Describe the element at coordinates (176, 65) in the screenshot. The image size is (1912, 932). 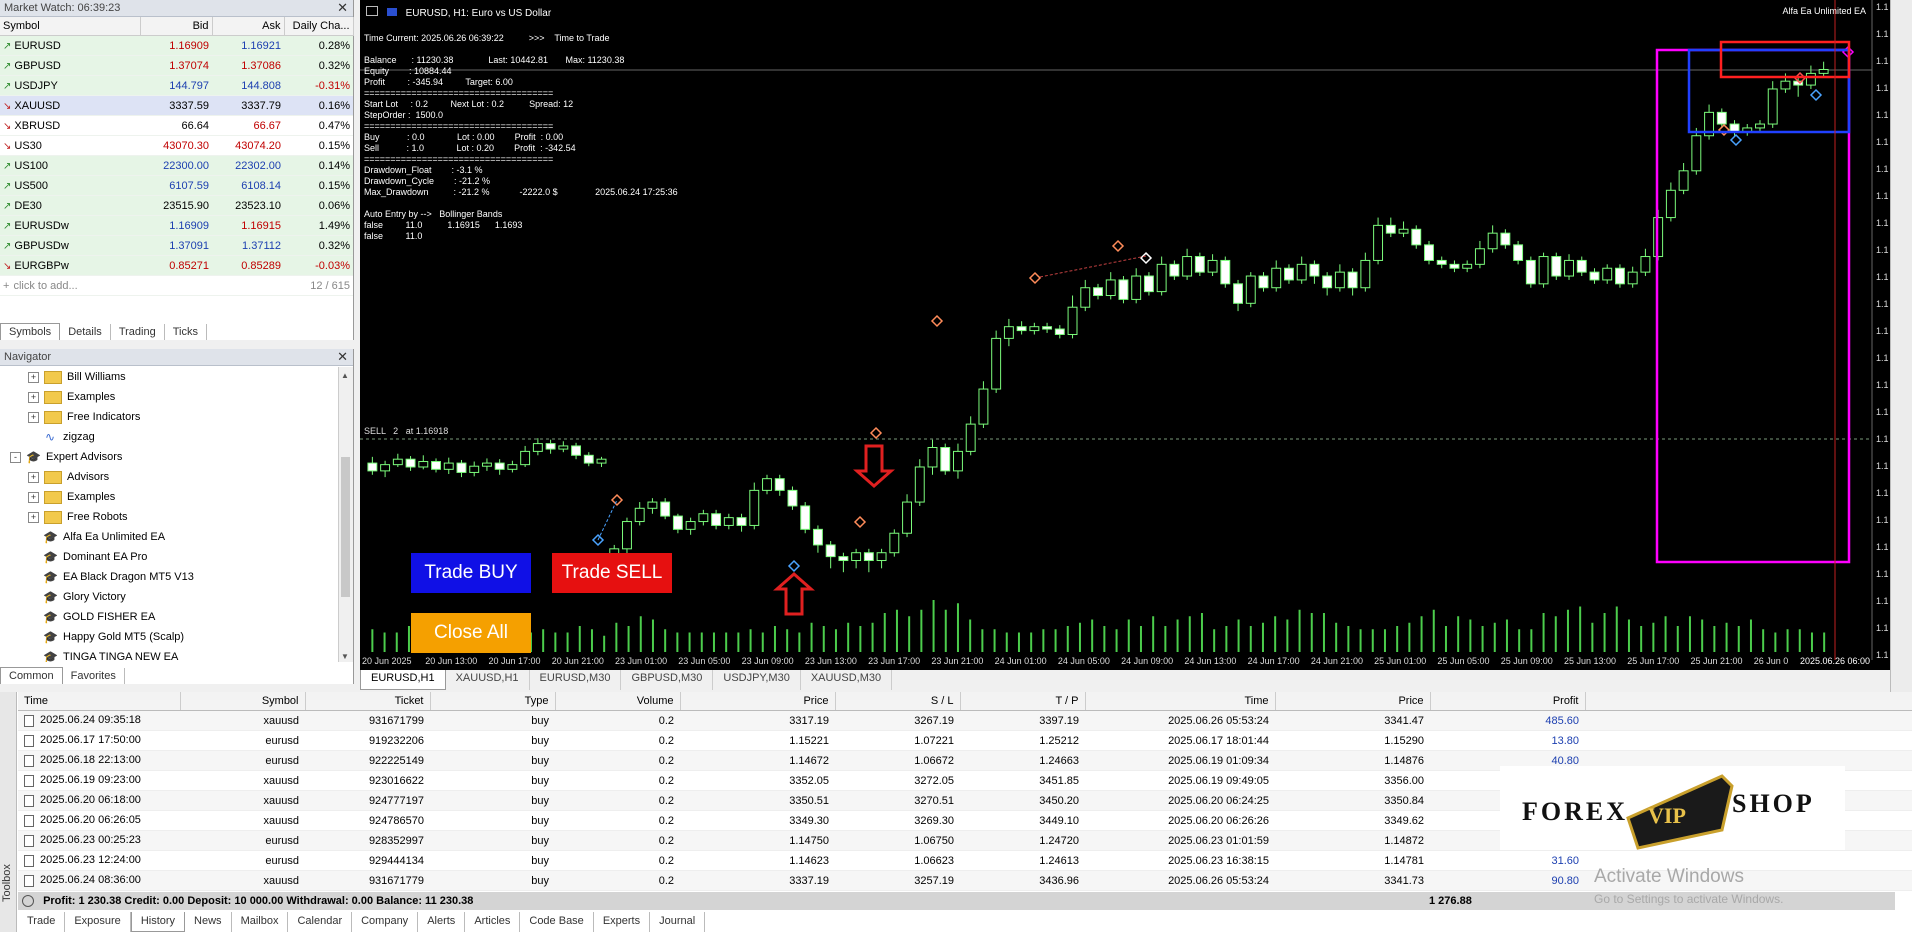
I see `market-watch-row: ↗ GBPUSD 1.37074 1.37086 0.32%` at that location.